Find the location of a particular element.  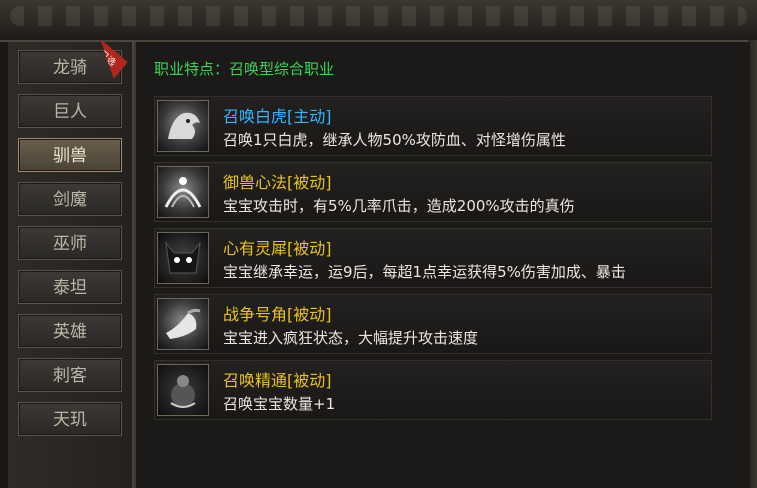

tab-label: 巨人 is located at coordinates (70, 112).